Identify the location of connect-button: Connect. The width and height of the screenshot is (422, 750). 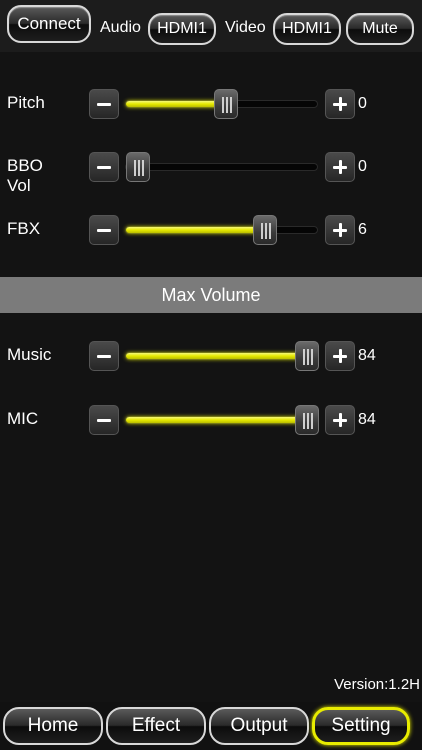
(49, 24).